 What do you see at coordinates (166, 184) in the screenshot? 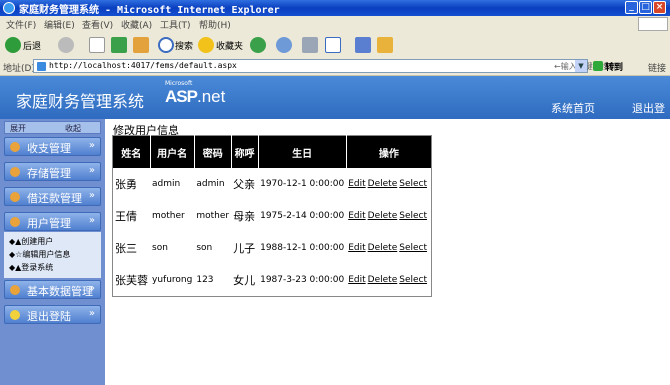
I see `cell-username: admin` at bounding box center [166, 184].